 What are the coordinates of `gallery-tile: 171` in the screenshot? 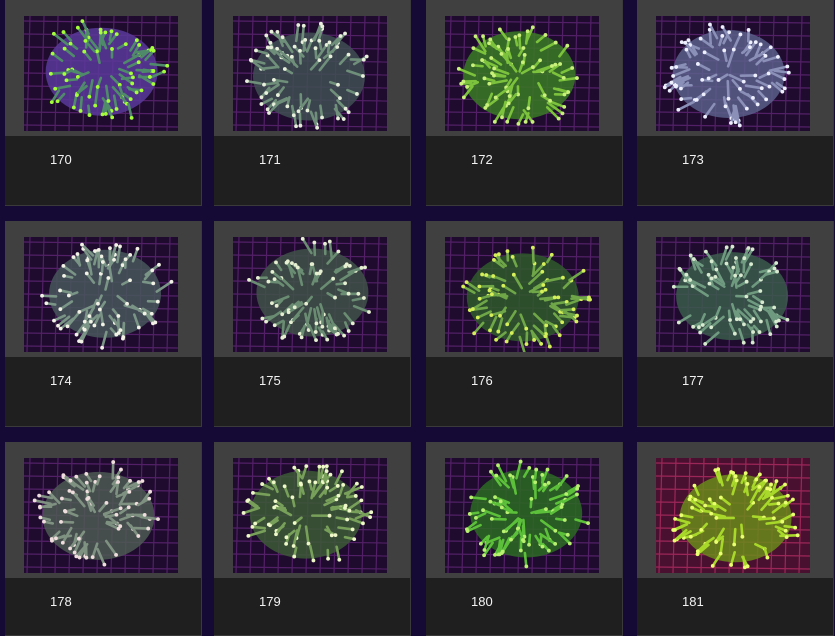 It's located at (312, 103).